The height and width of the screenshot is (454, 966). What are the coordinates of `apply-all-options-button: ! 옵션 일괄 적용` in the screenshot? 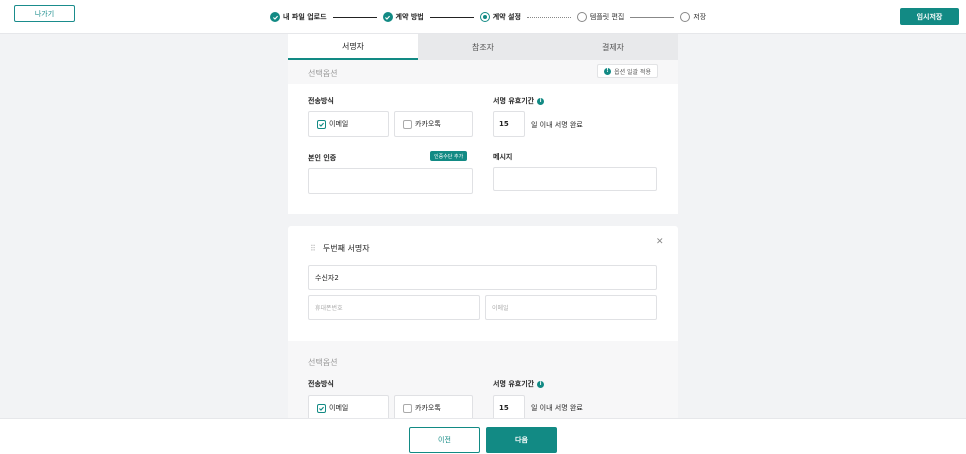 It's located at (627, 71).